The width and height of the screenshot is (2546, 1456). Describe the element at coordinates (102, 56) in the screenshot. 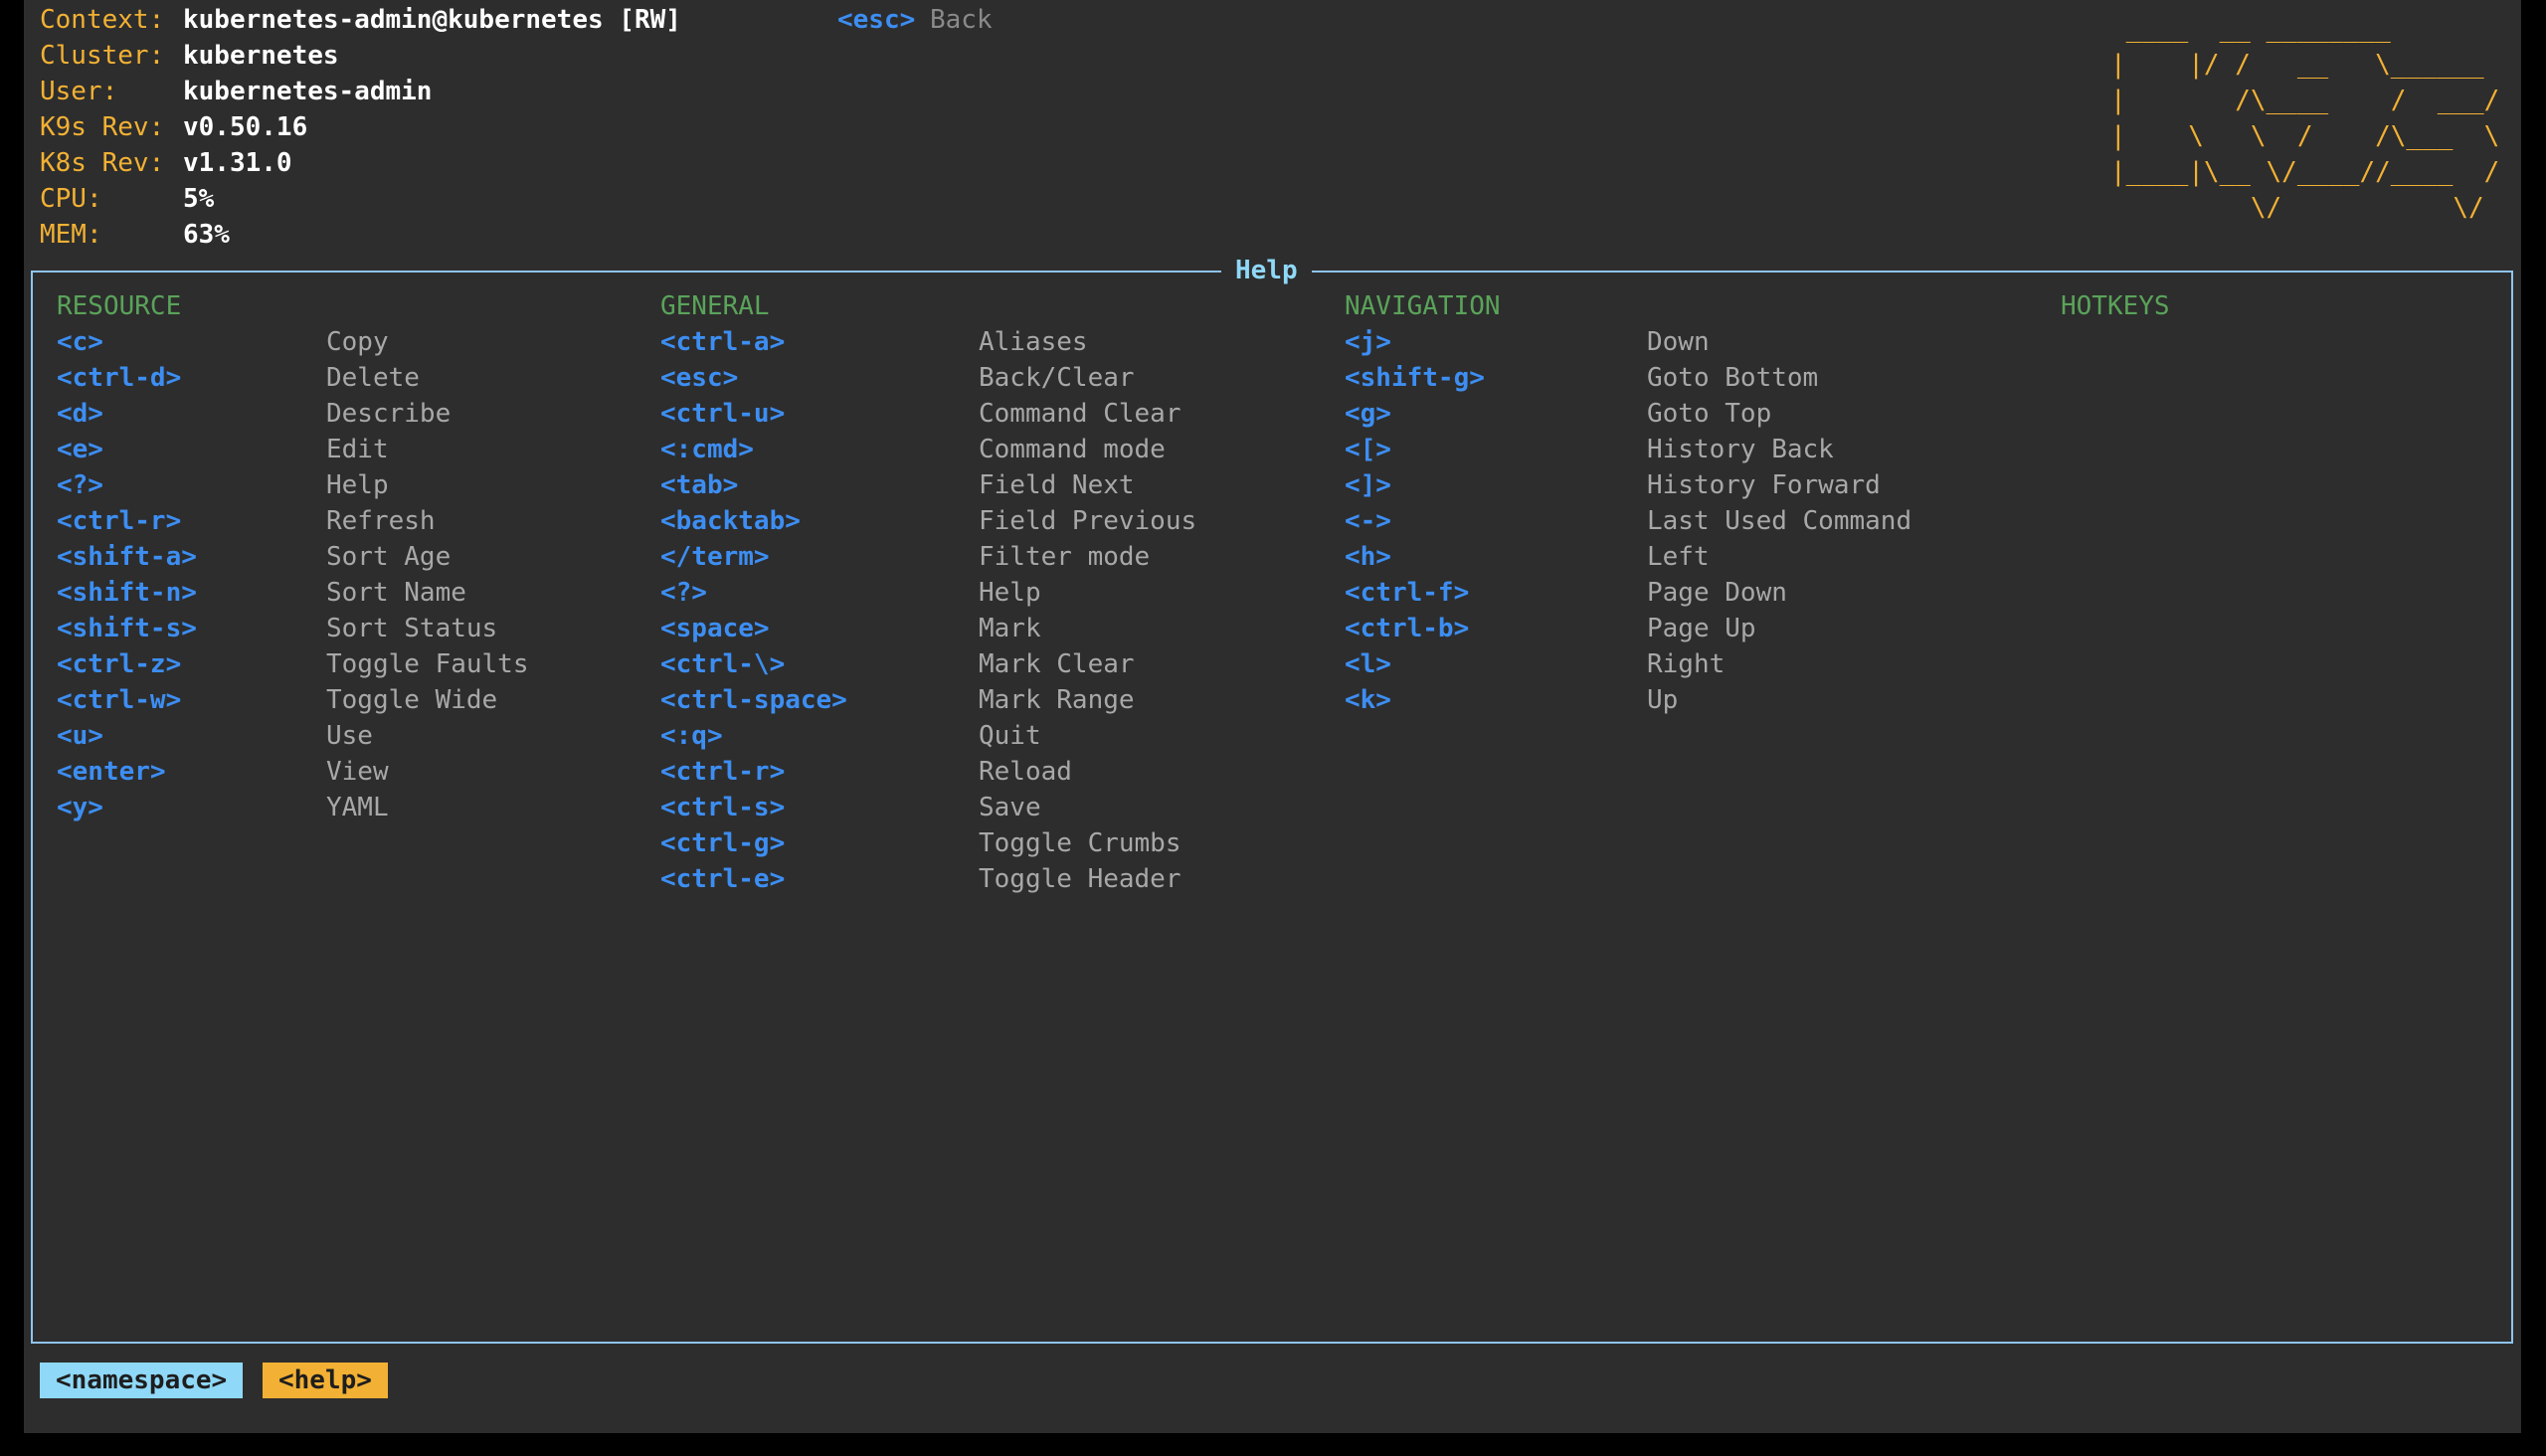

I see `cluster-label: Cluster:` at that location.